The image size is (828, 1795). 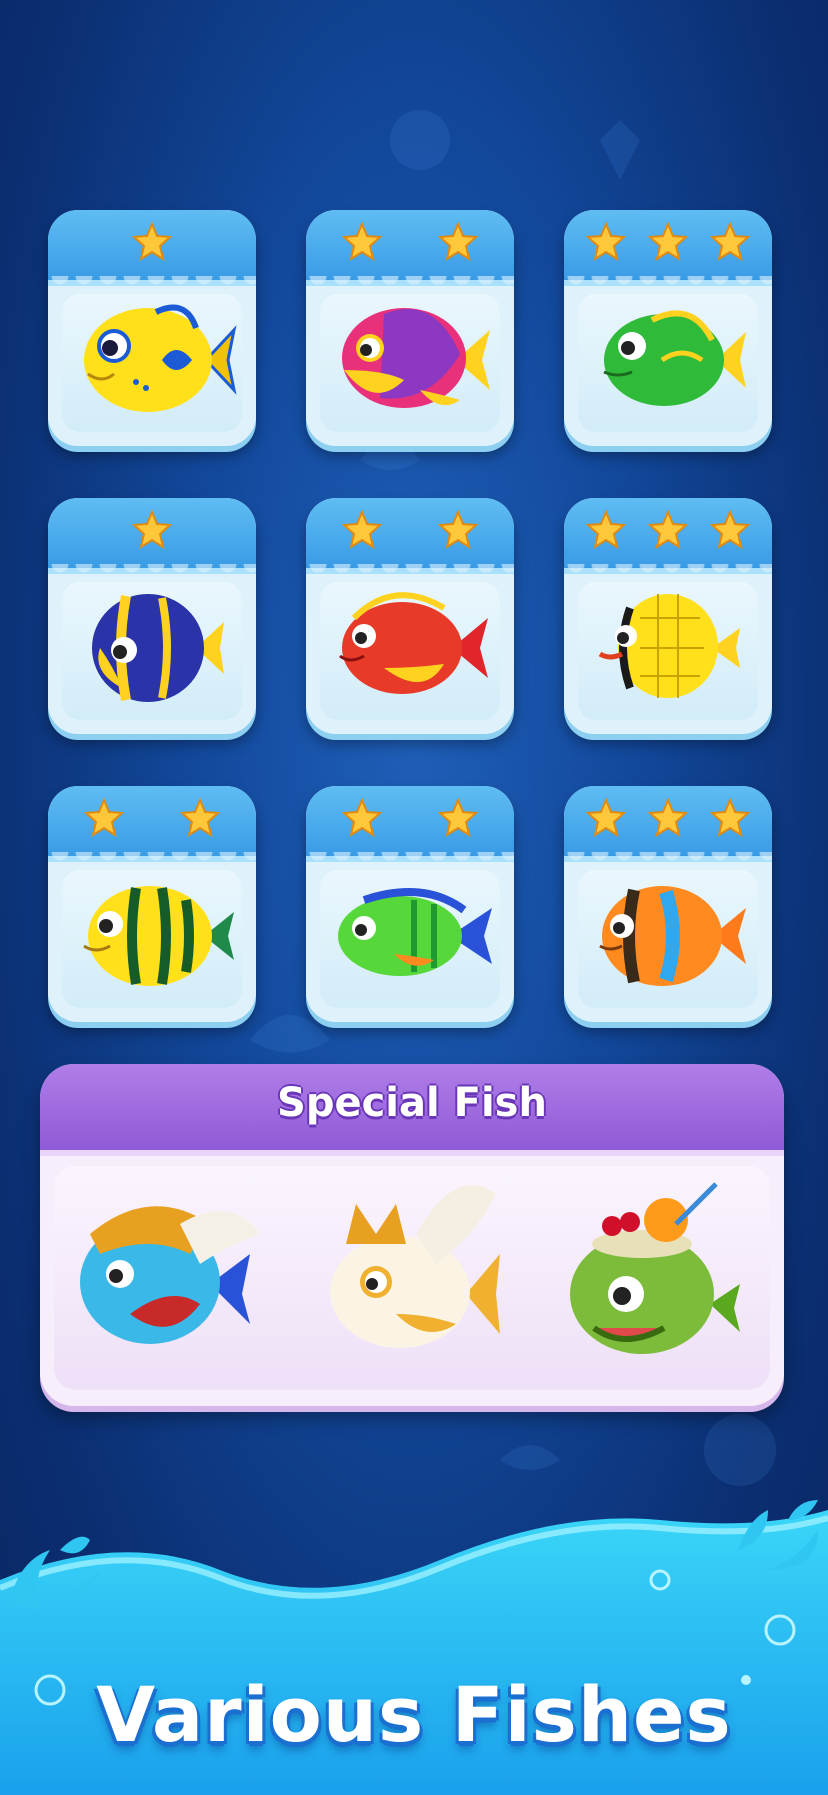 What do you see at coordinates (158, 648) in the screenshot?
I see `blue-striped-fish-icon` at bounding box center [158, 648].